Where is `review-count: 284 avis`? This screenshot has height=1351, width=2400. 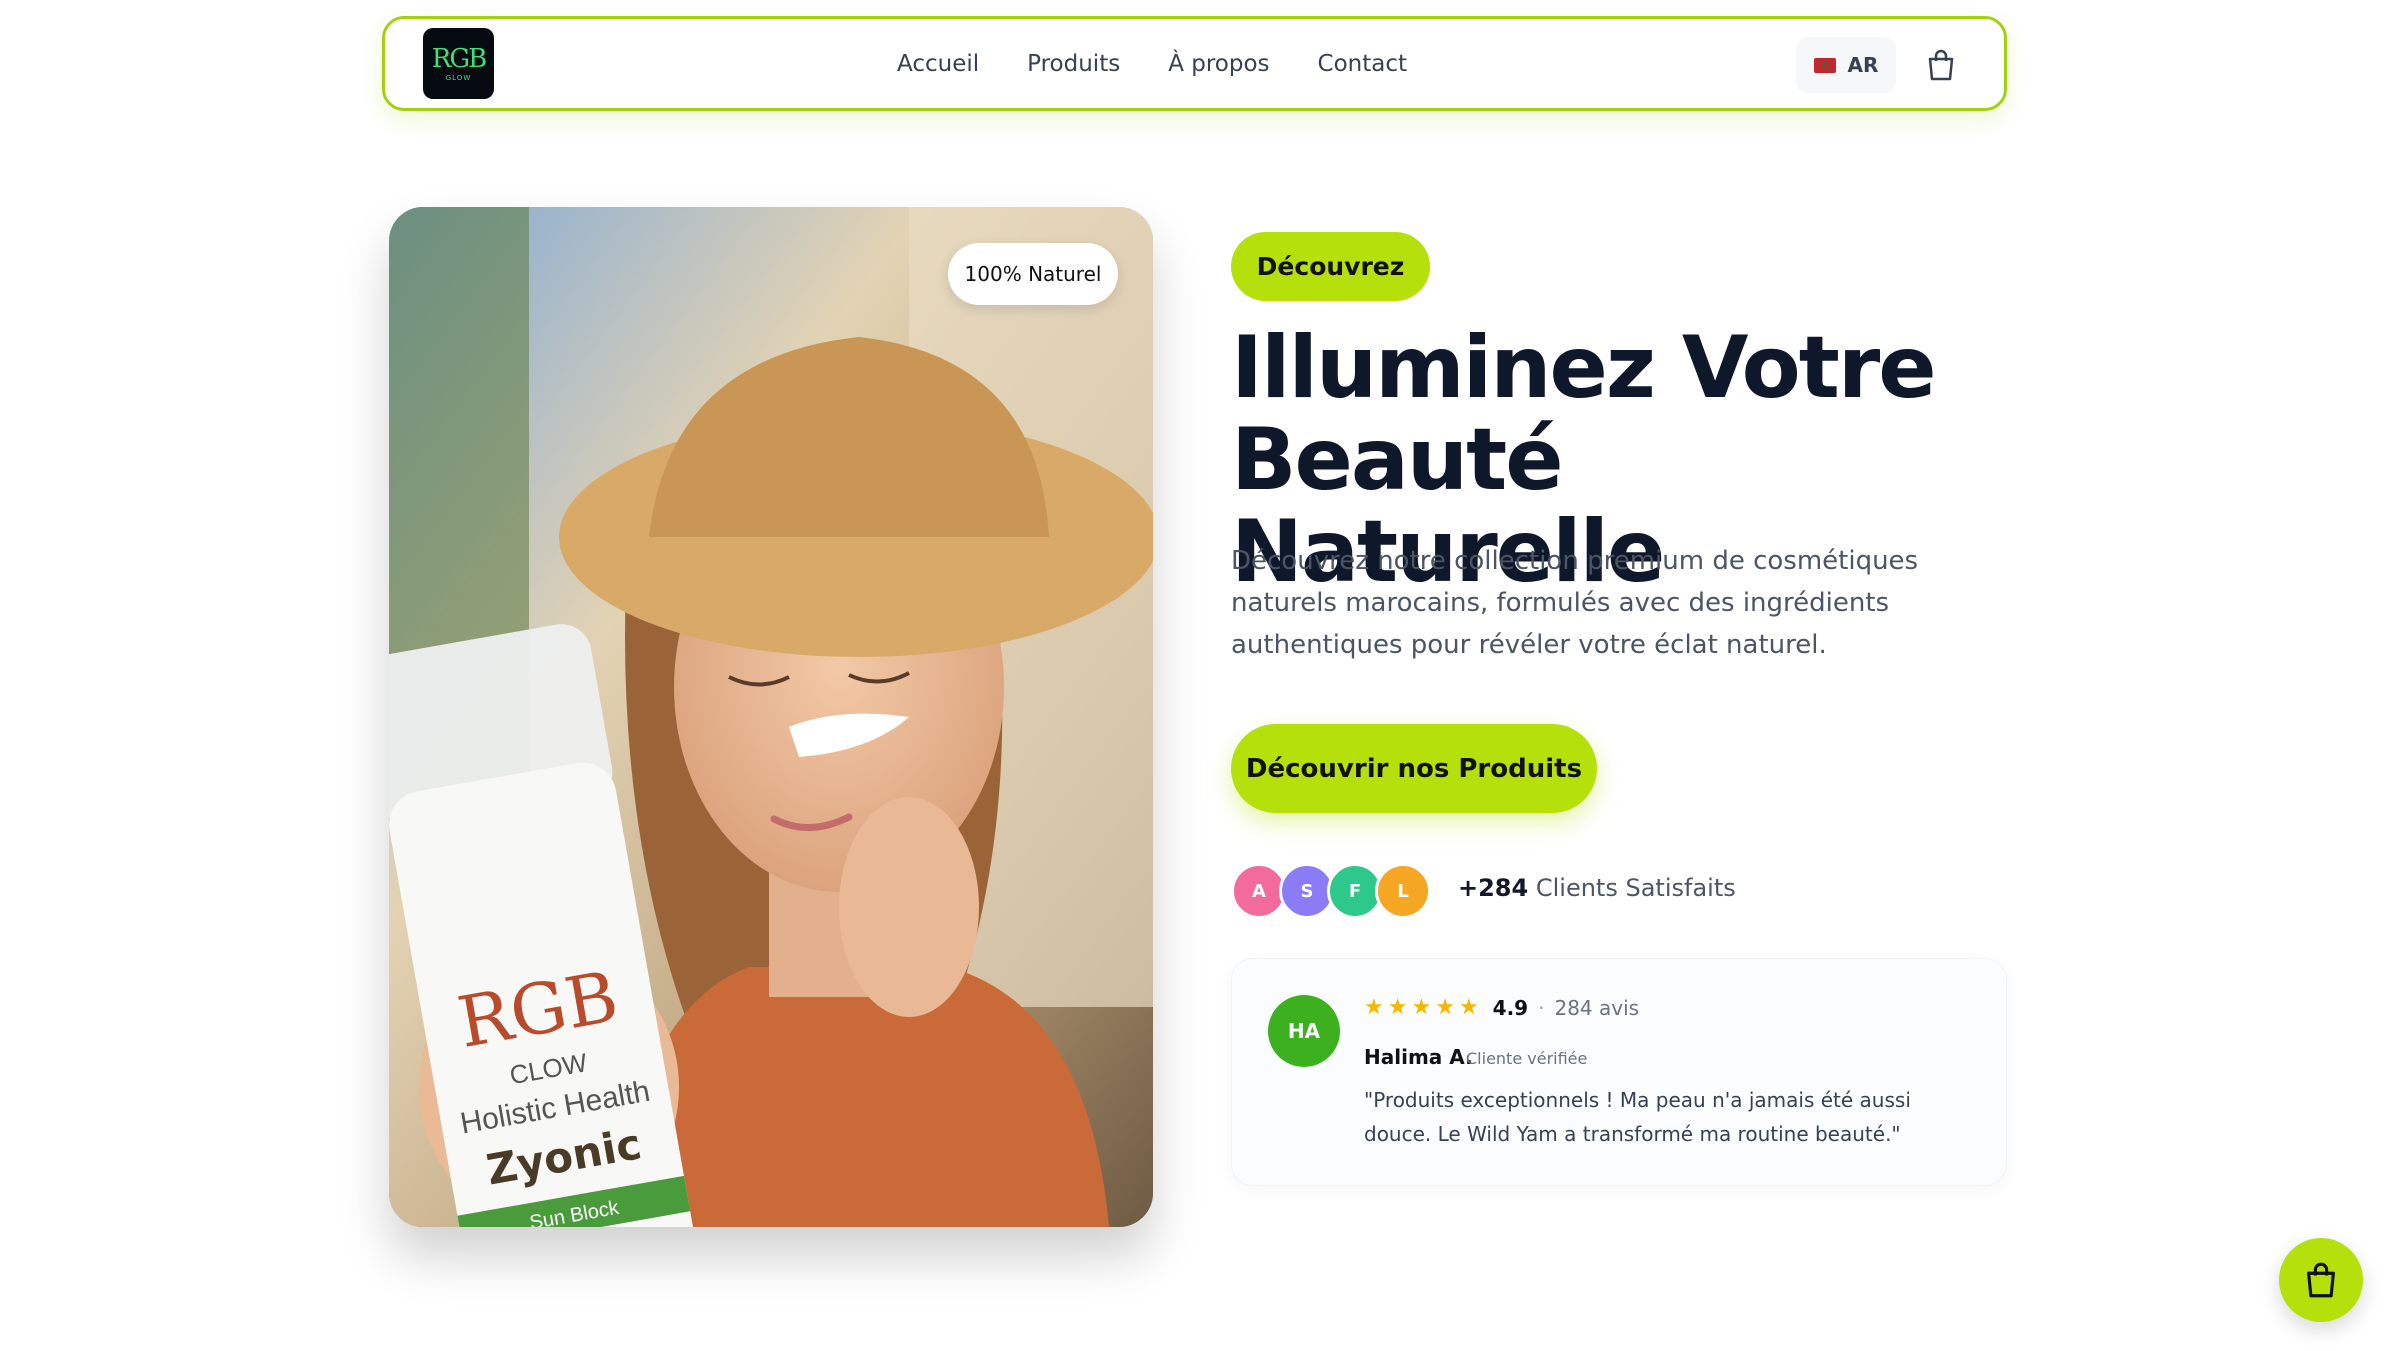
review-count: 284 avis is located at coordinates (1597, 1007).